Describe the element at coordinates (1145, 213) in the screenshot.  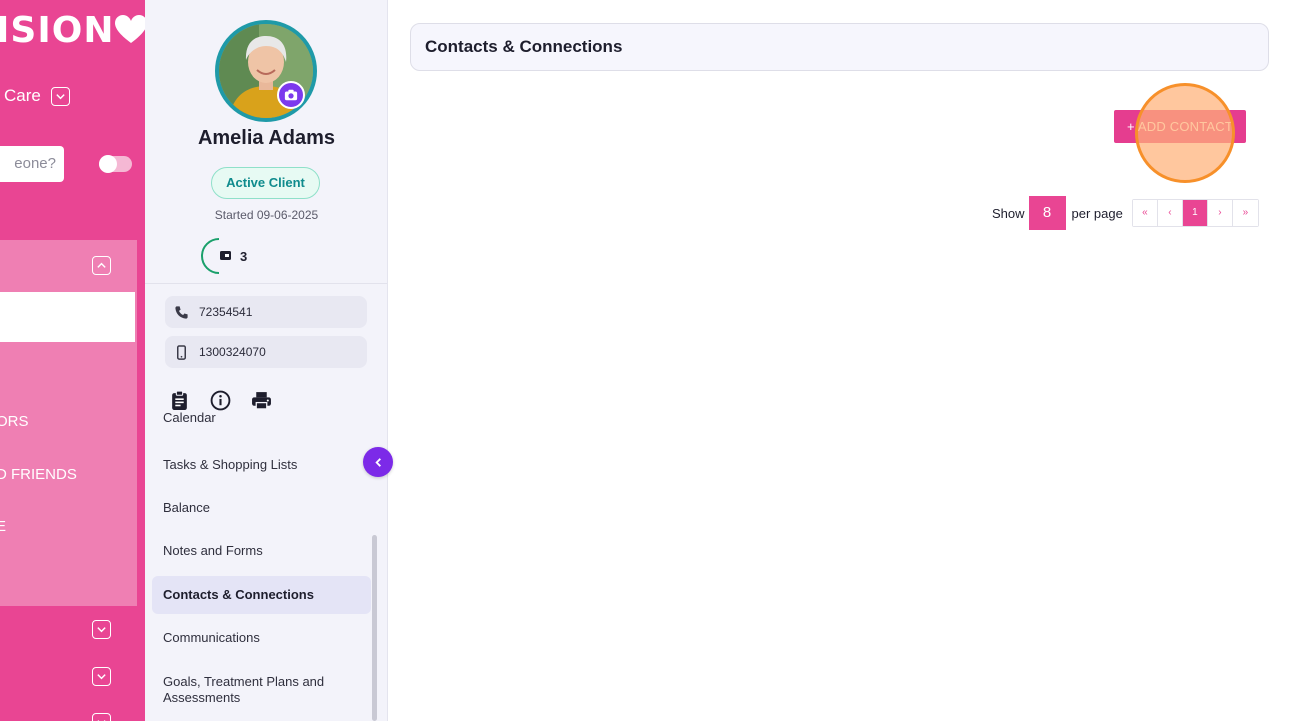
I see `first-page-button: «` at that location.